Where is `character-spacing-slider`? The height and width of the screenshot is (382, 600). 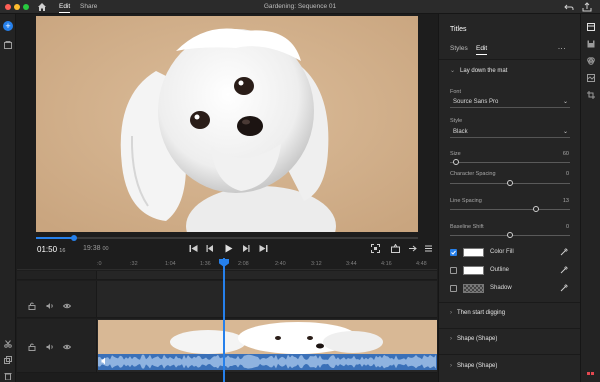
character-spacing-slider is located at coordinates (510, 183).